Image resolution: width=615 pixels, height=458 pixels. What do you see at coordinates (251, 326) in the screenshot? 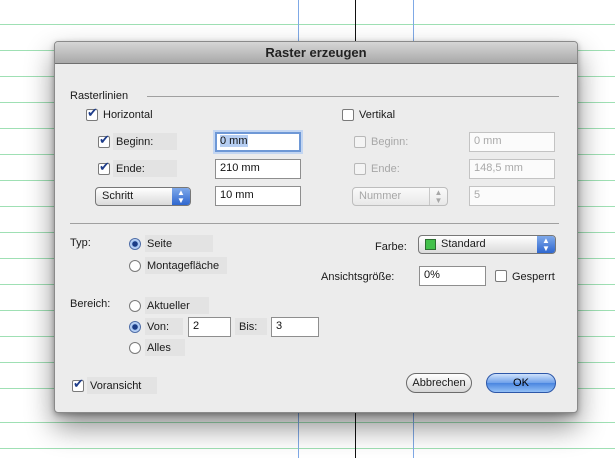
I see `range-to-label: Bis:` at bounding box center [251, 326].